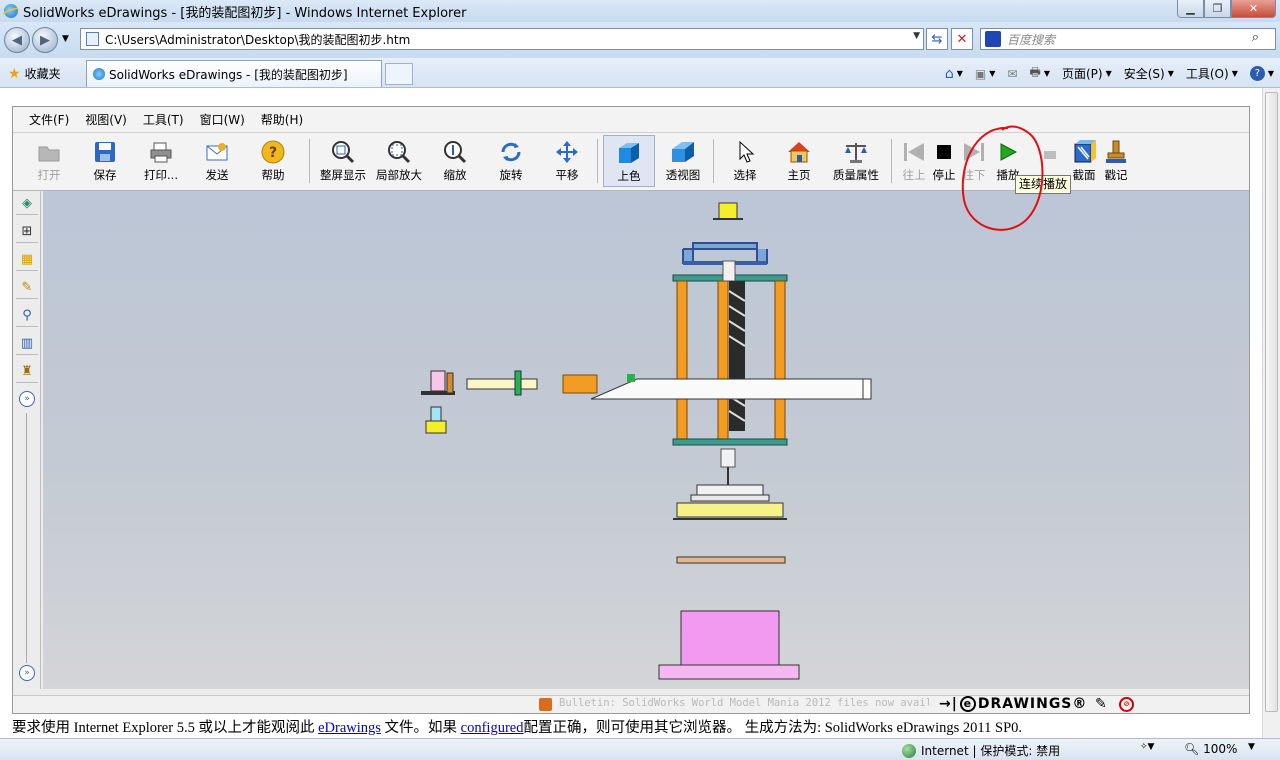  What do you see at coordinates (27, 204) in the screenshot?
I see `components-panel-icon: ◈` at bounding box center [27, 204].